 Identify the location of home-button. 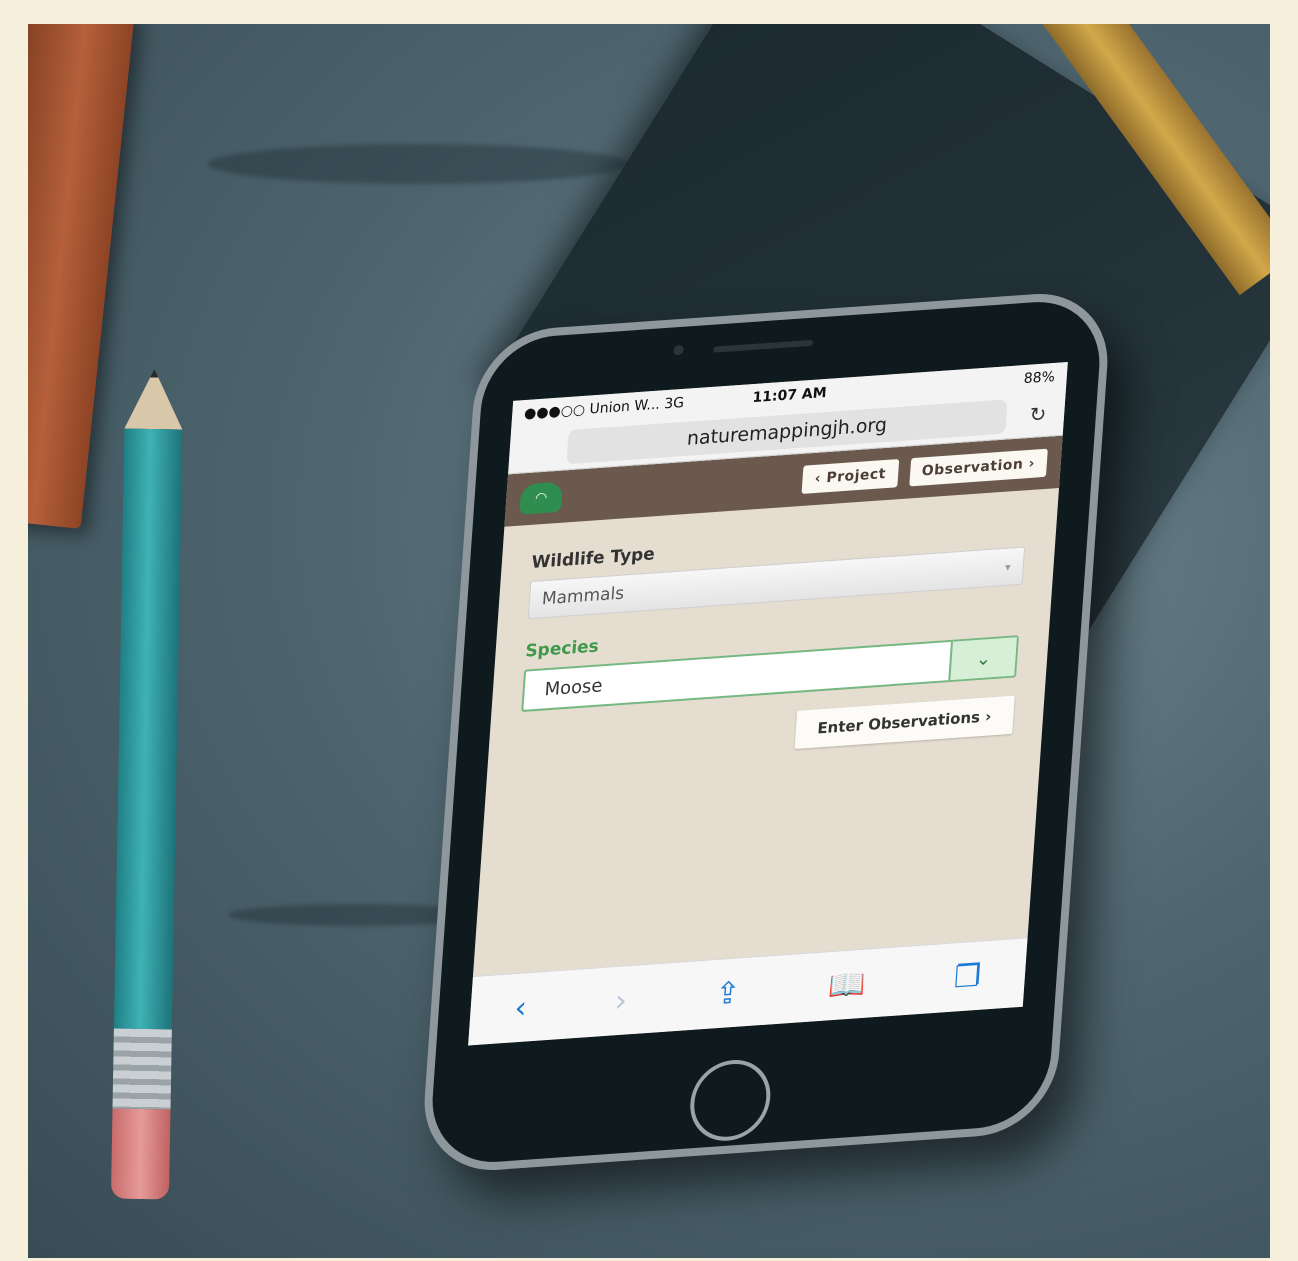
(730, 1100).